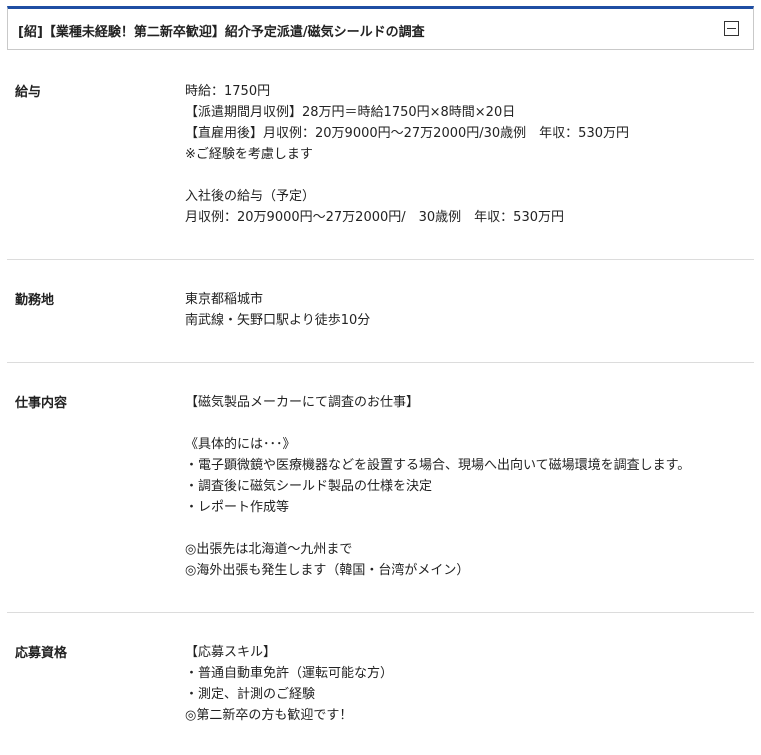 Image resolution: width=761 pixels, height=755 pixels. I want to click on section-body: 東京都稲城市 南武線・矢野口駅より徒歩10分, so click(277, 310).